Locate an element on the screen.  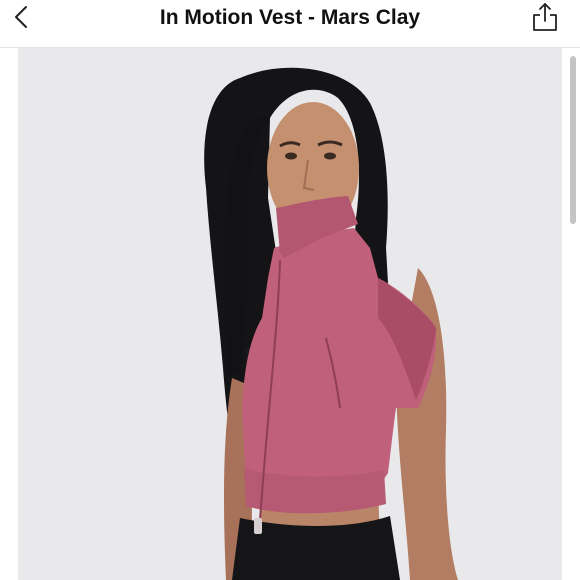
navigation-bar: In Motion Vest - Mars Clay is located at coordinates (290, 24).